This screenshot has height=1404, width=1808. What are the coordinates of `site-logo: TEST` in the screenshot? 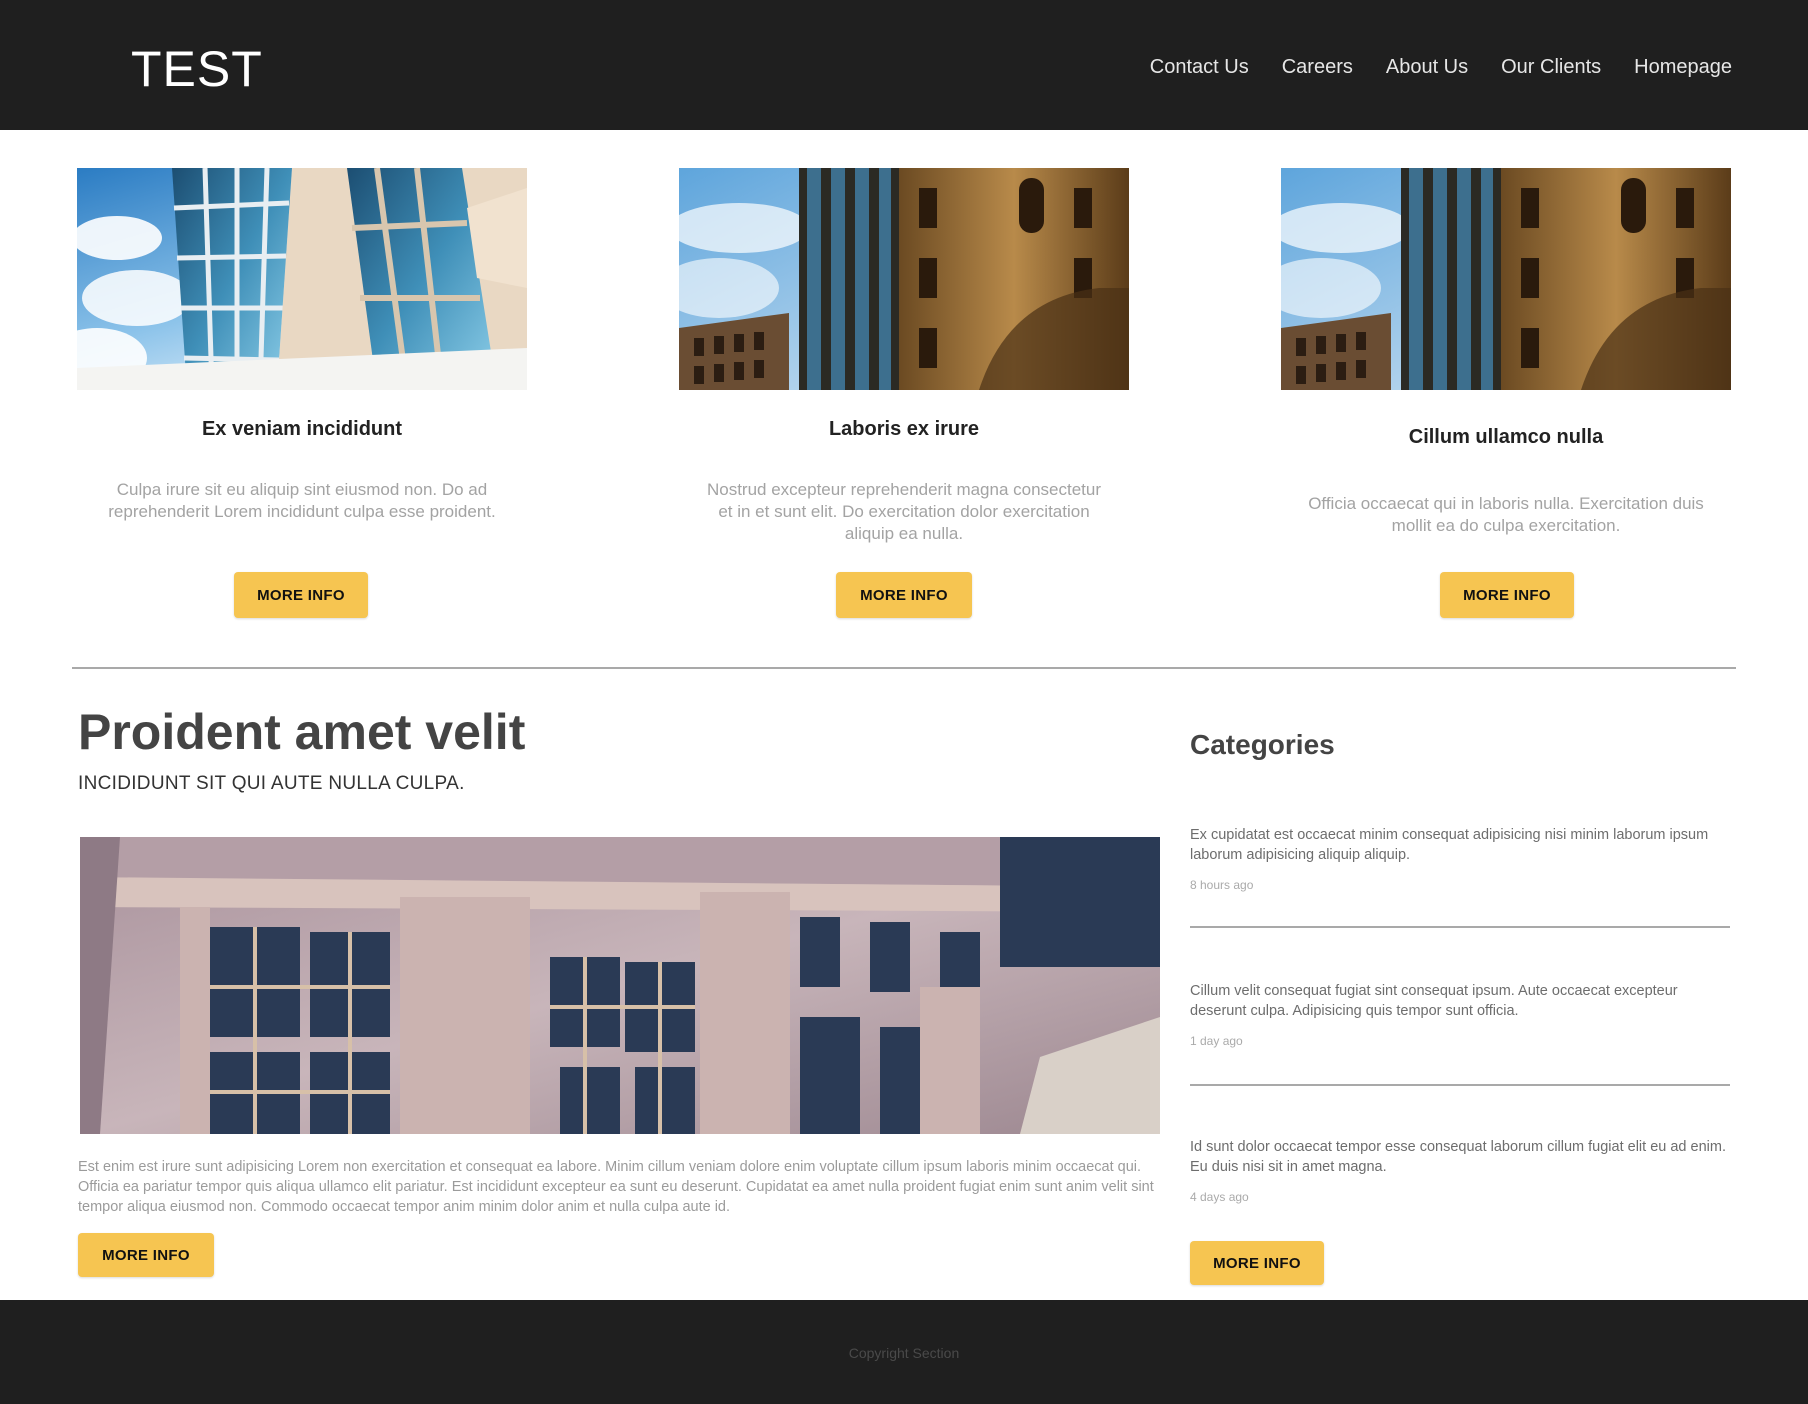 It's located at (197, 69).